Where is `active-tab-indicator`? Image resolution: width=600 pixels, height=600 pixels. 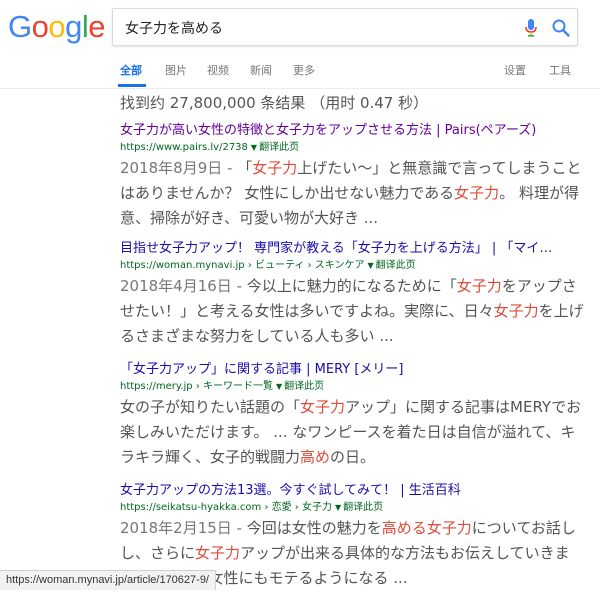 active-tab-indicator is located at coordinates (132, 85).